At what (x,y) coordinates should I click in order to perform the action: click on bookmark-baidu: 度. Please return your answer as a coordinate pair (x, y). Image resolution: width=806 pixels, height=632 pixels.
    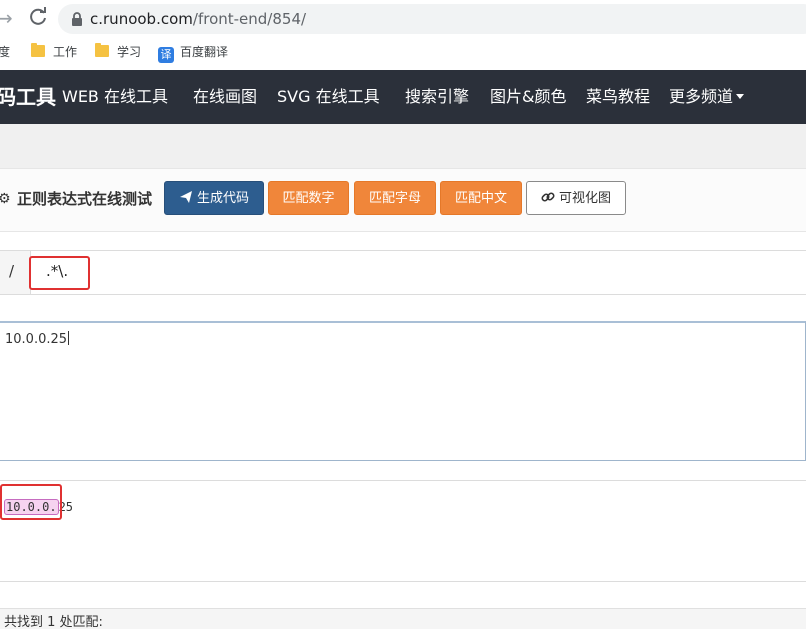
    Looking at the image, I should click on (5, 52).